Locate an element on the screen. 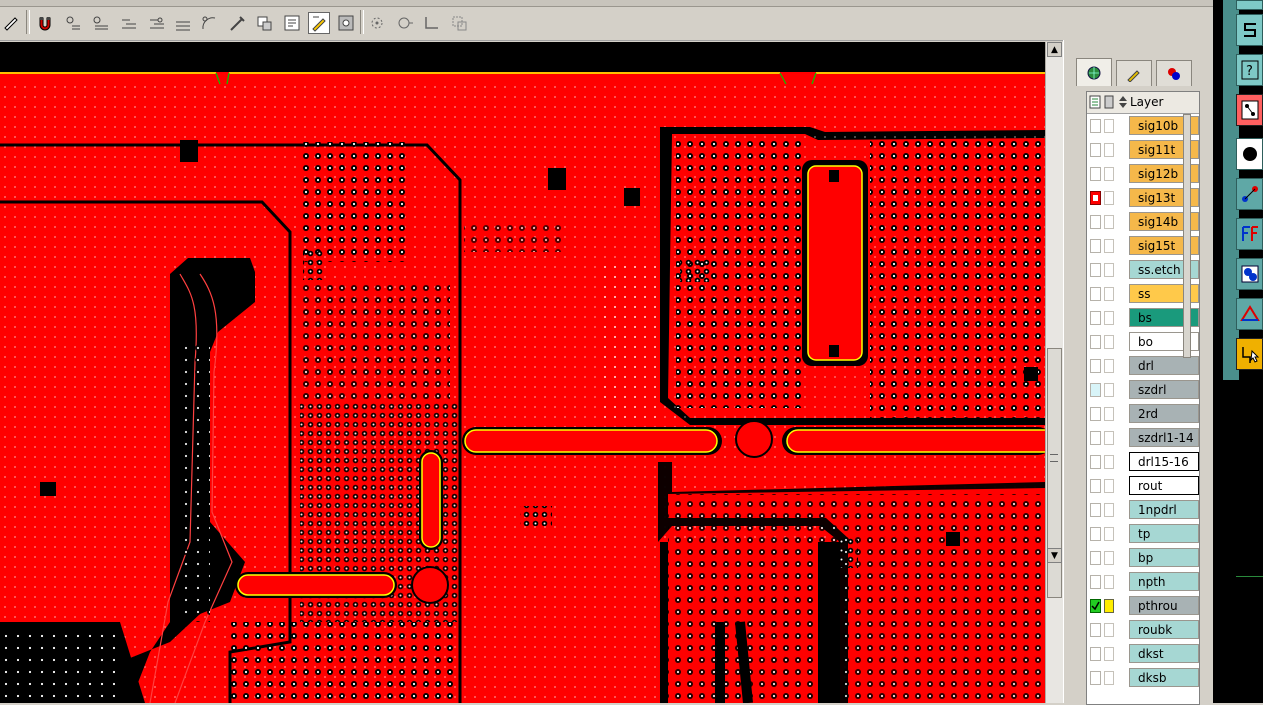  layer-row: 2rd is located at coordinates (1143, 414).